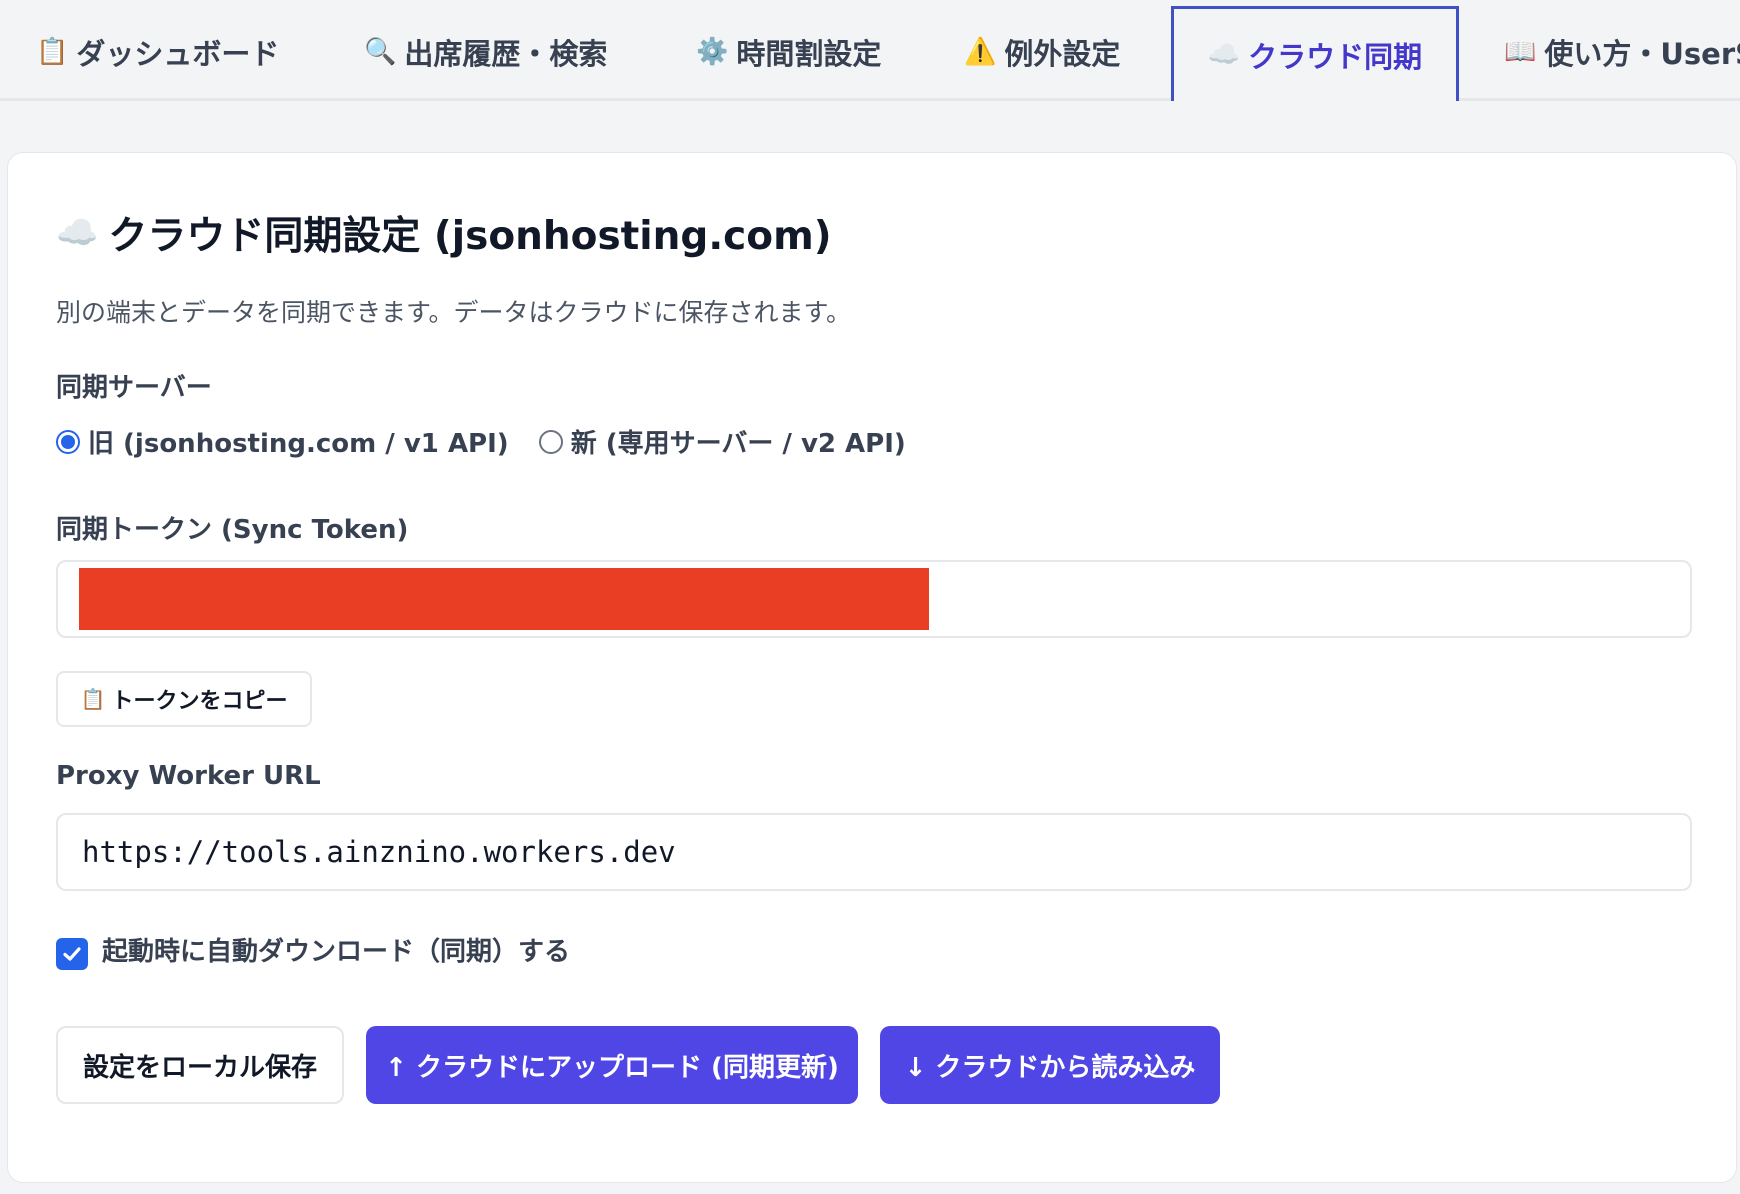 The height and width of the screenshot is (1194, 1740). What do you see at coordinates (379, 852) in the screenshot?
I see `proxy-url-value: https://tools.ainznino.workers.dev` at bounding box center [379, 852].